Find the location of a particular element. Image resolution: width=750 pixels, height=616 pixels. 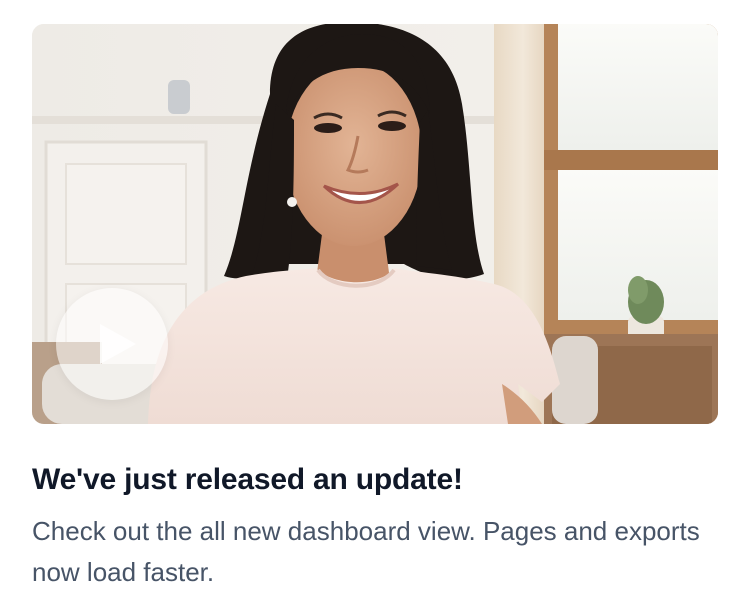

play-icon is located at coordinates (118, 344).